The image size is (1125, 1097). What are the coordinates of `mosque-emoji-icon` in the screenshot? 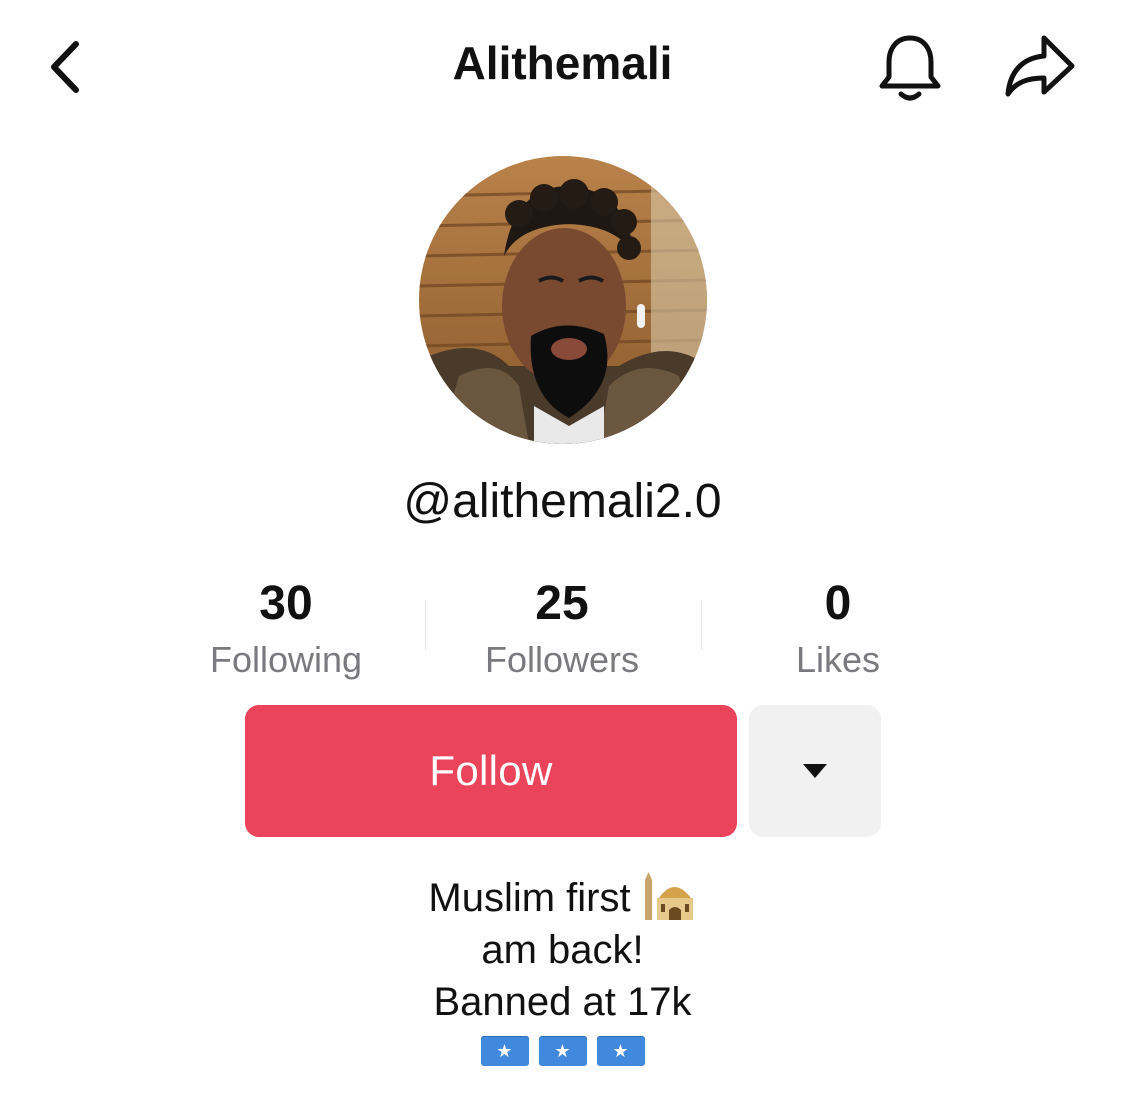 It's located at (668, 896).